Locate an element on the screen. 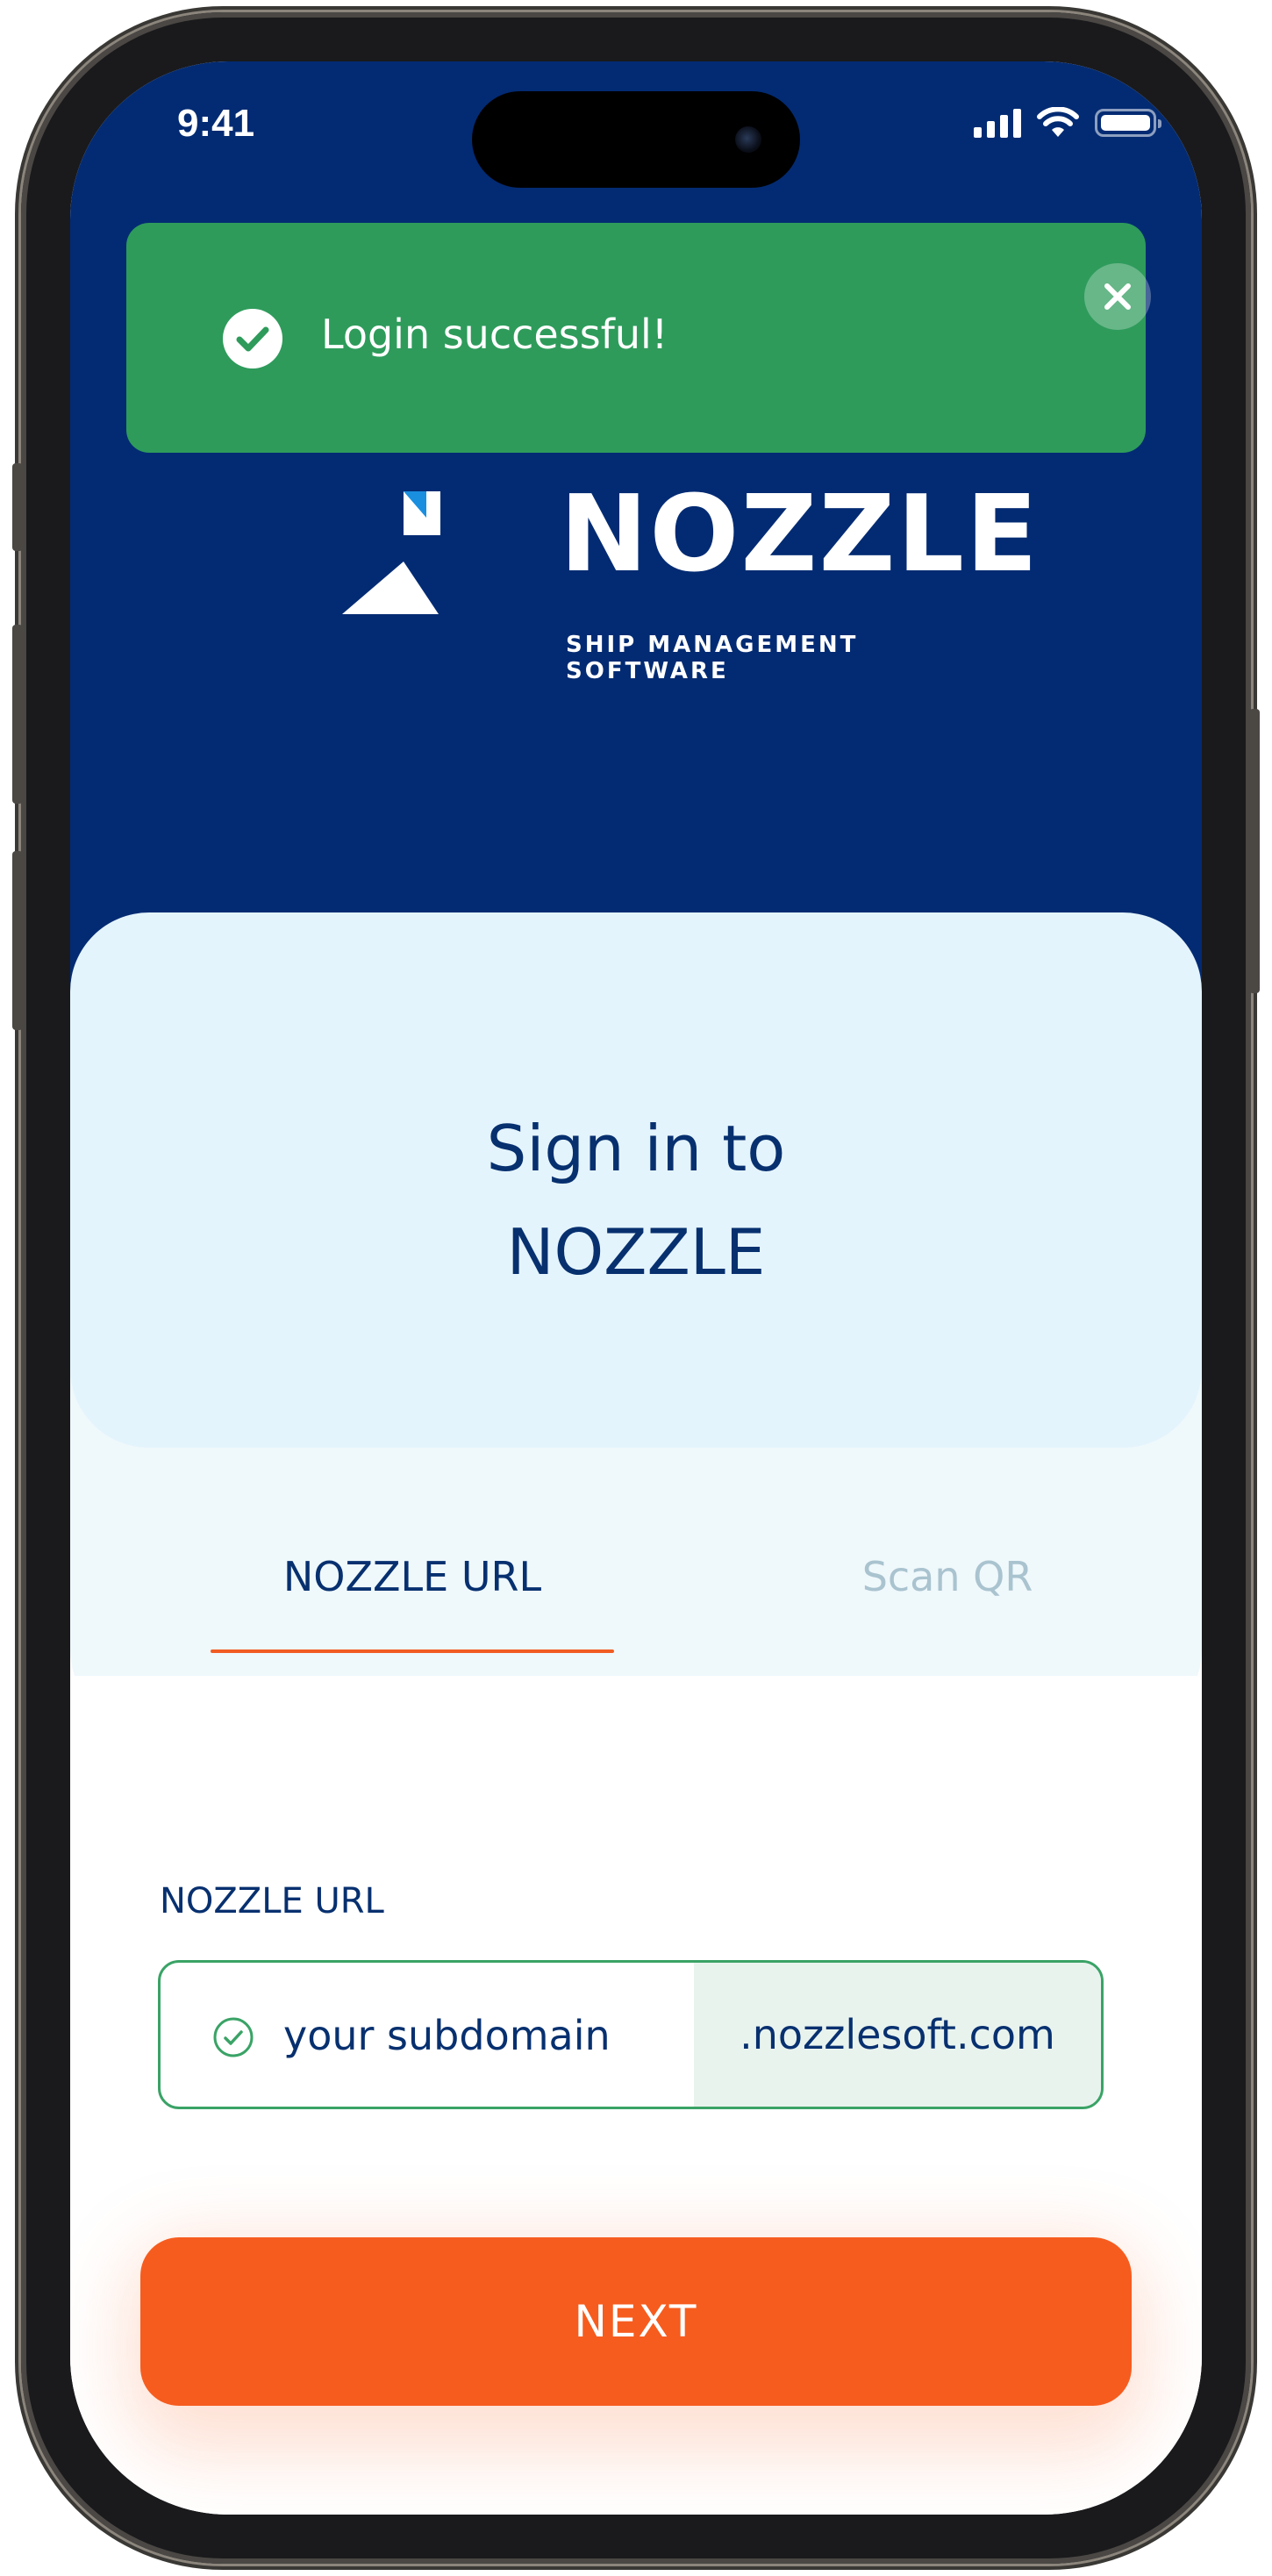 The height and width of the screenshot is (2576, 1272). tab-scan-qr: Scan QR is located at coordinates (947, 1576).